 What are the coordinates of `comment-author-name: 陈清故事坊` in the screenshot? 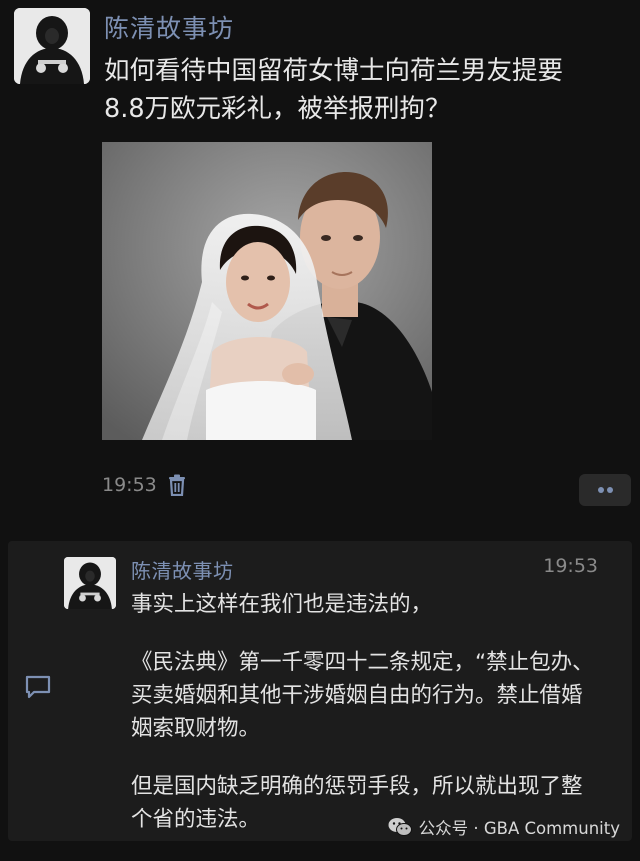 It's located at (182, 569).